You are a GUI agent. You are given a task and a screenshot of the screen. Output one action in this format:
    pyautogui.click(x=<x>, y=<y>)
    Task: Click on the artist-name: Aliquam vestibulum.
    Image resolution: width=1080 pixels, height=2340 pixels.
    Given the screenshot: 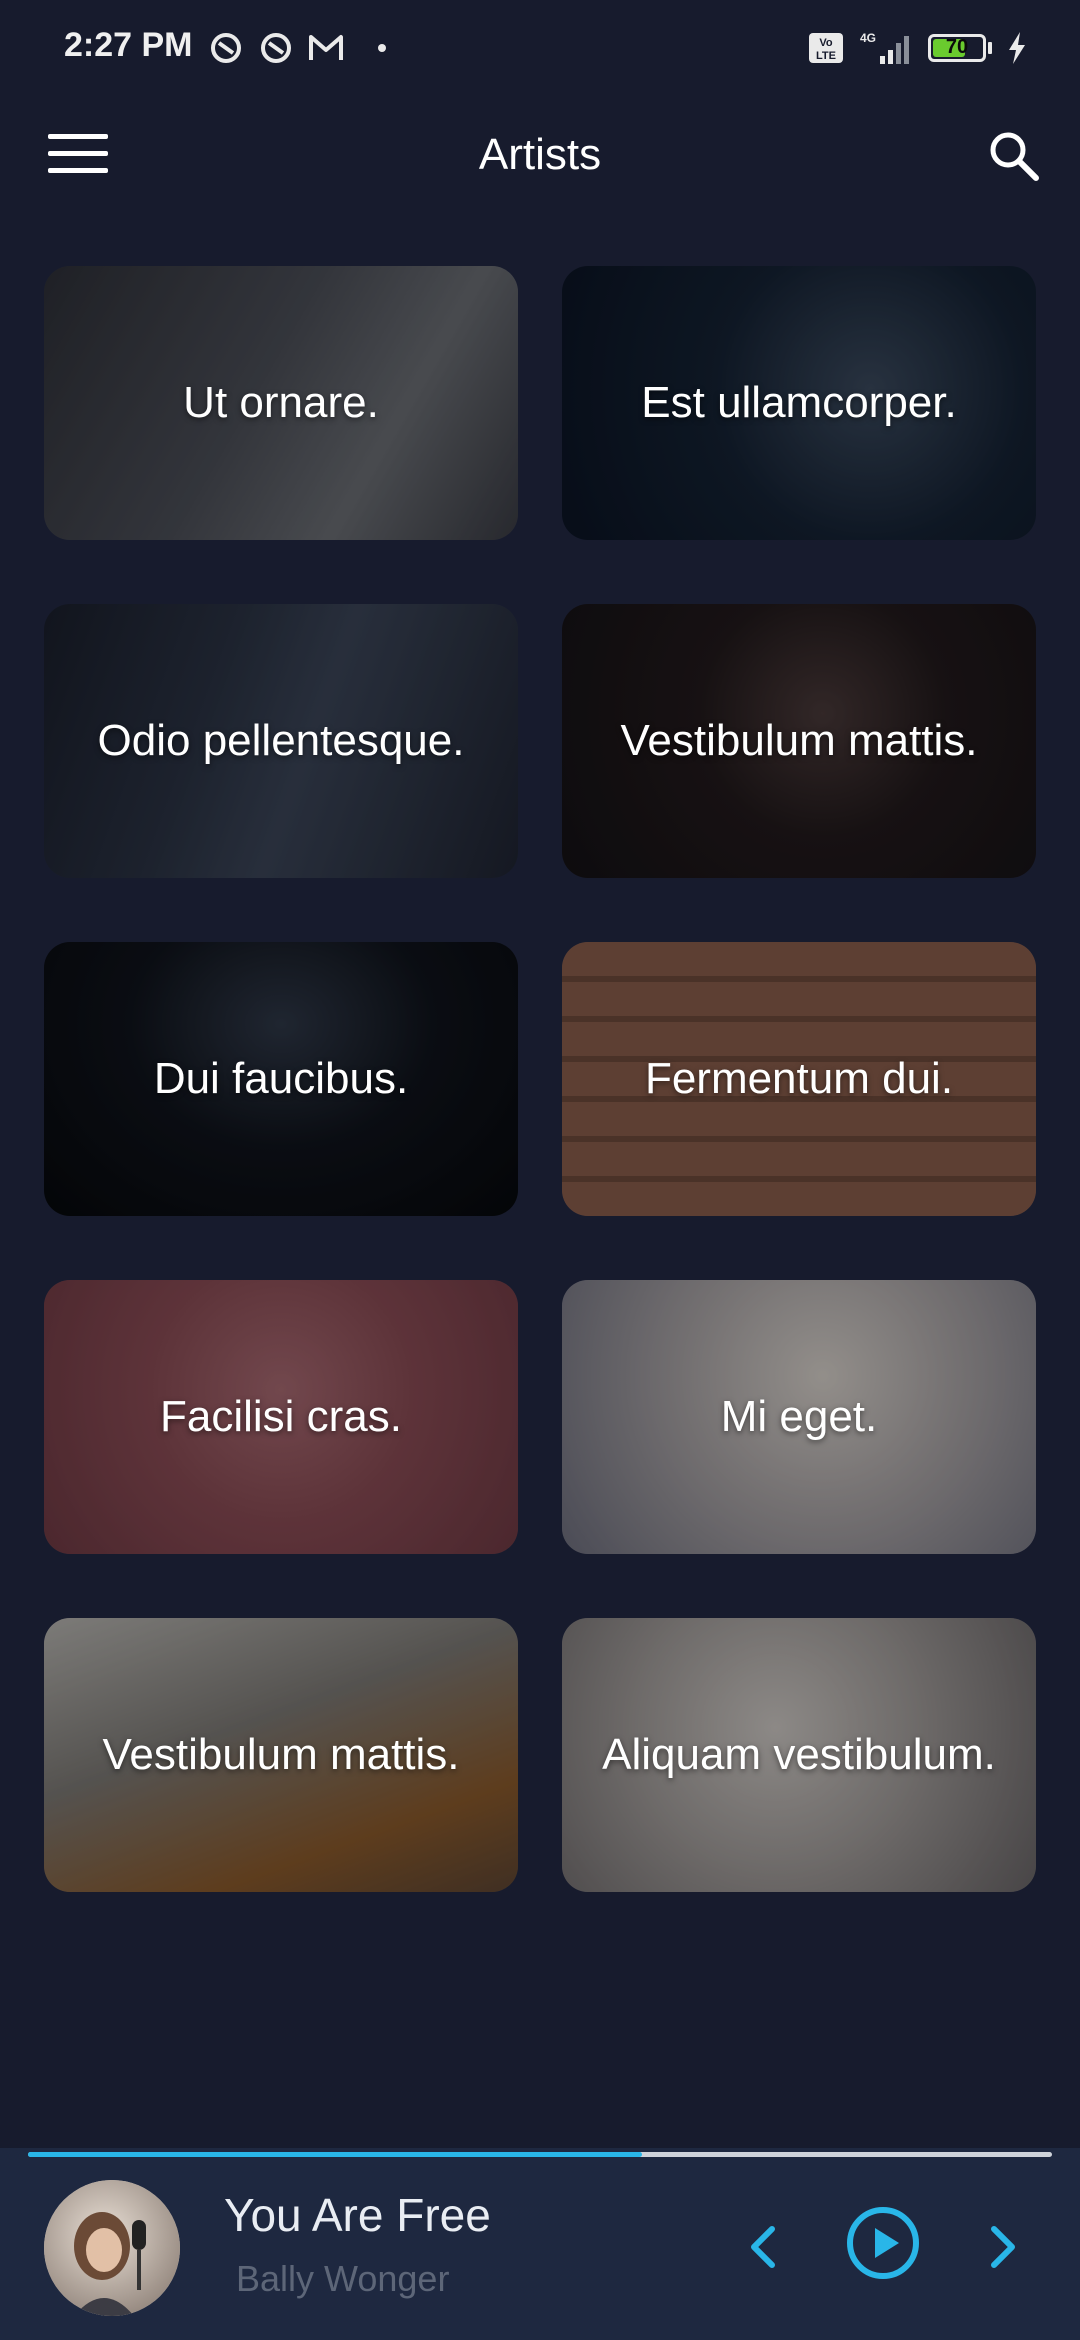 What is the action you would take?
    pyautogui.click(x=799, y=1754)
    